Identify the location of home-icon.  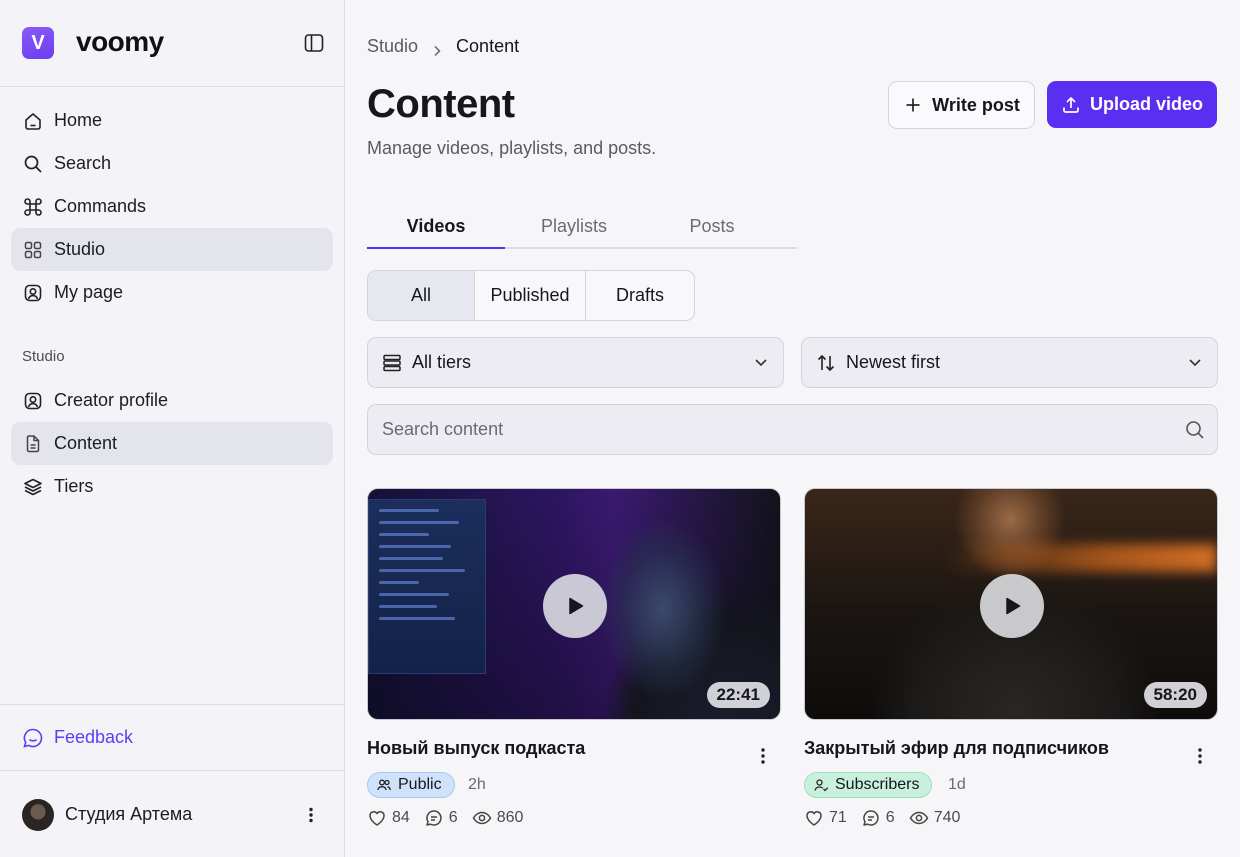
(33, 121).